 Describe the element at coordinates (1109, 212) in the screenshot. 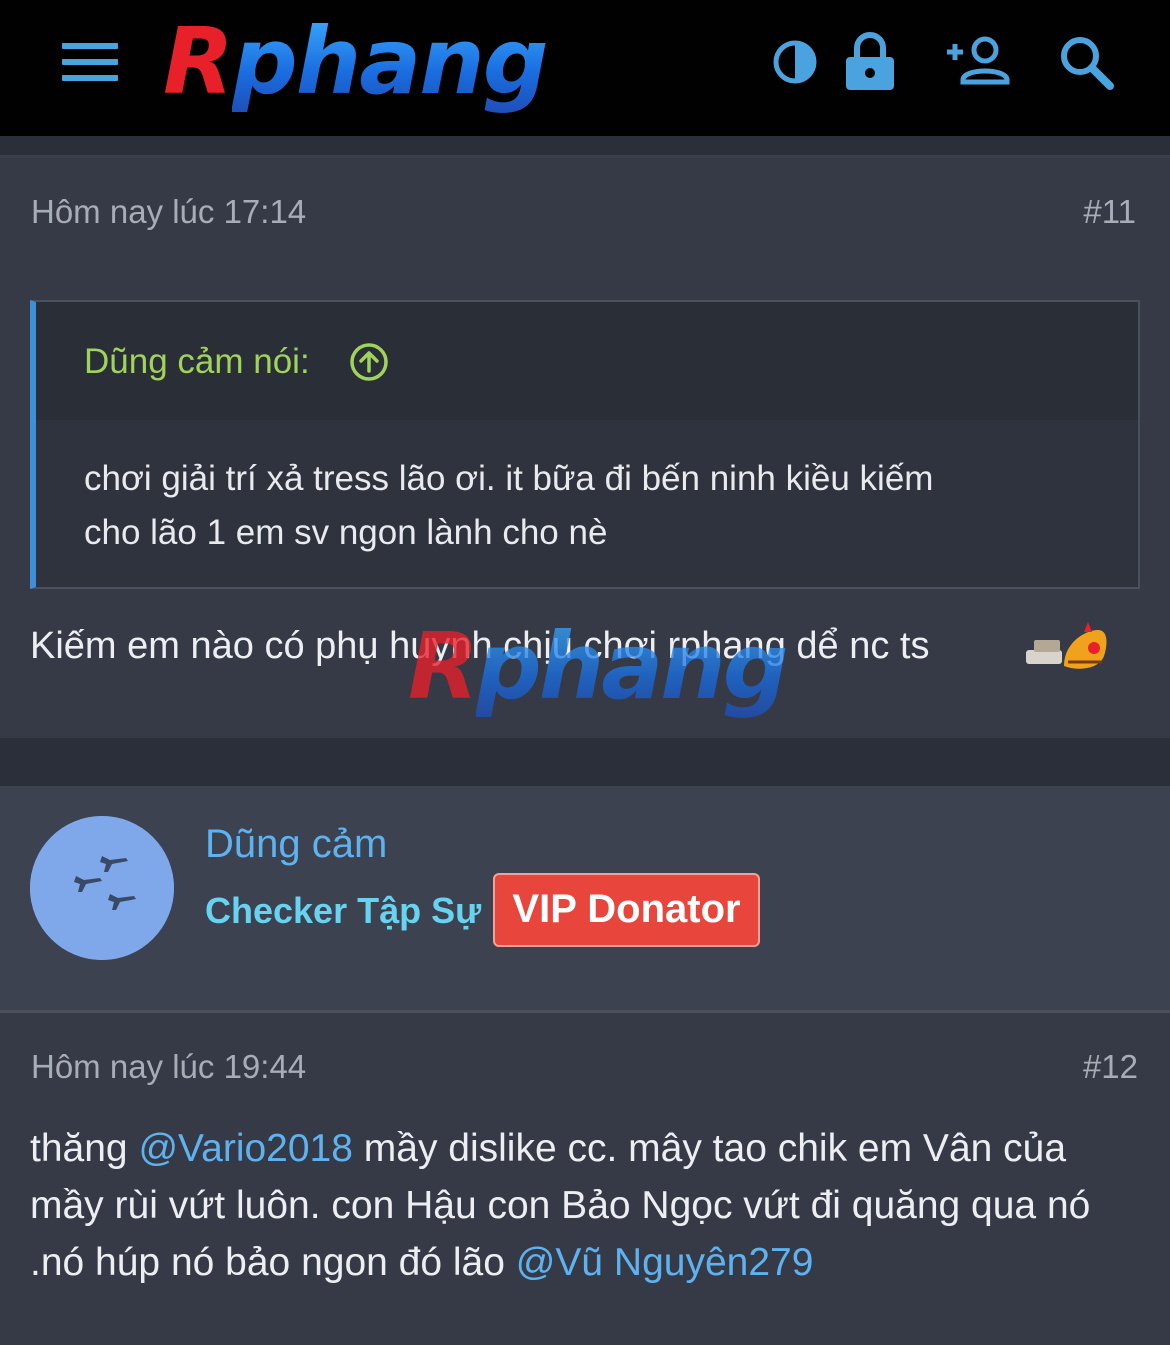

I see `post-number: #11` at that location.